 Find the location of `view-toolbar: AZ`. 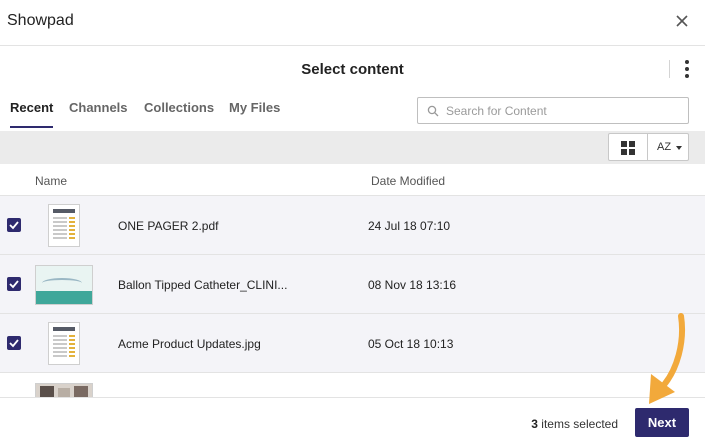

view-toolbar: AZ is located at coordinates (352, 147).